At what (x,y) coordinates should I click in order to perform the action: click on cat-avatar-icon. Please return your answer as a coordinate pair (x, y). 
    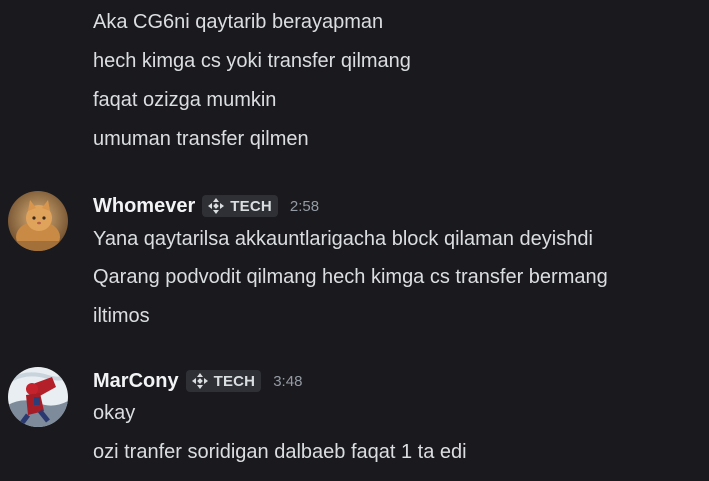
    Looking at the image, I should click on (38, 221).